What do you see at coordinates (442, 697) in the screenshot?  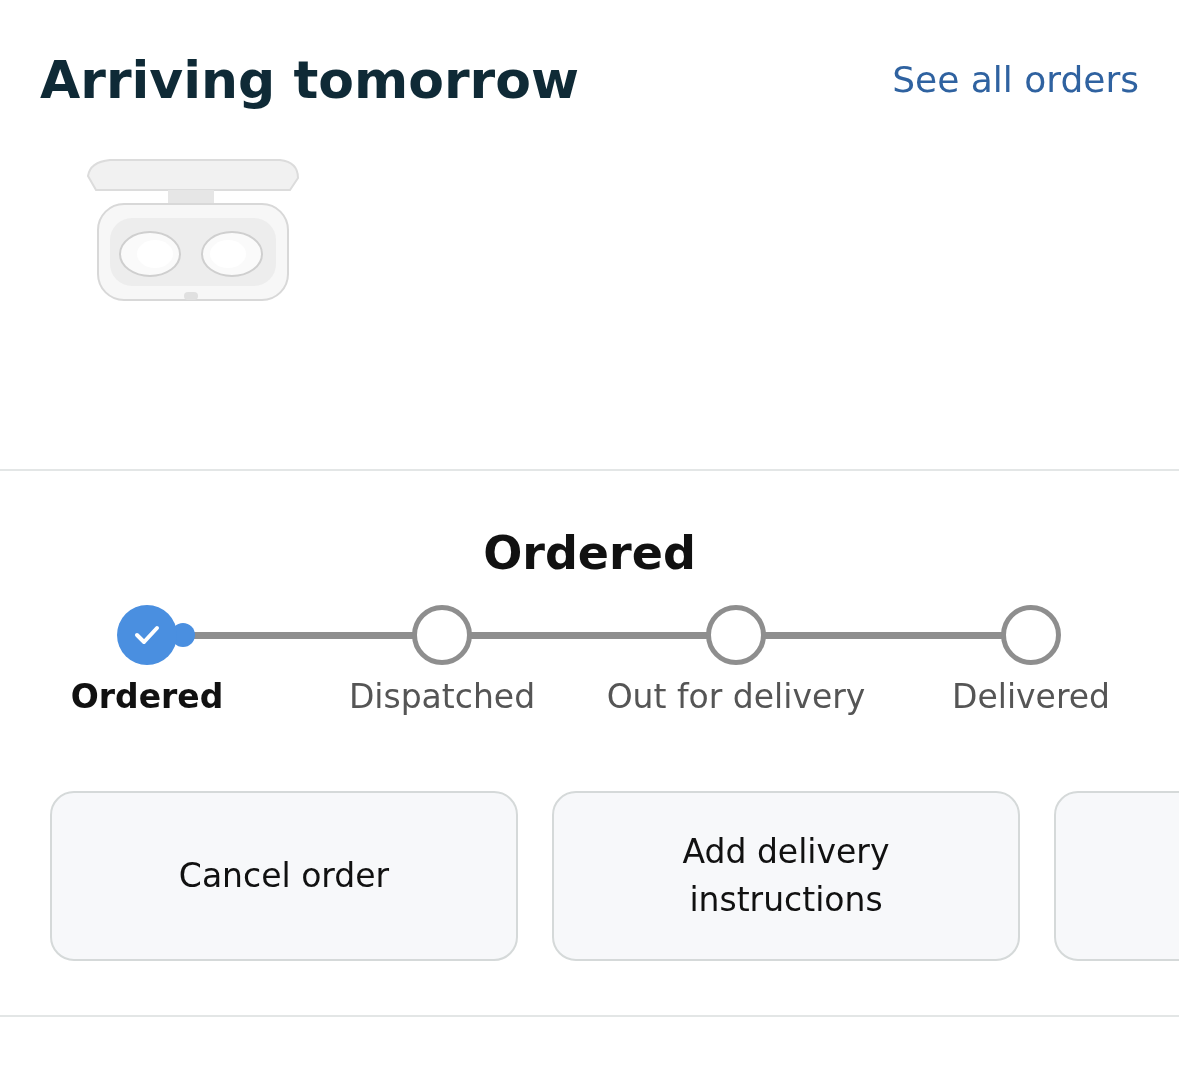 I see `step-label: Dispatched` at bounding box center [442, 697].